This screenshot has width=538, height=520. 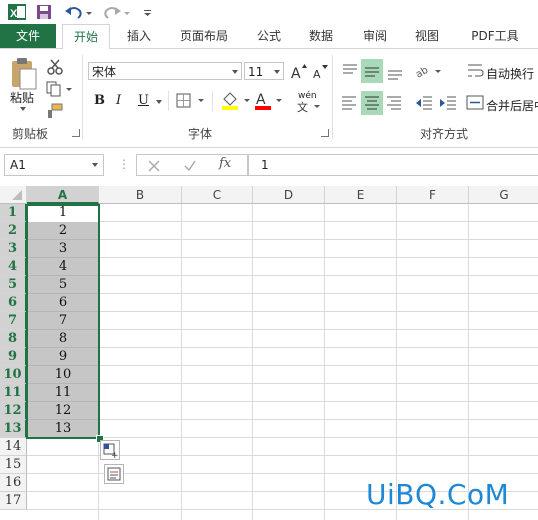 What do you see at coordinates (143, 100) in the screenshot?
I see `underline-button: U` at bounding box center [143, 100].